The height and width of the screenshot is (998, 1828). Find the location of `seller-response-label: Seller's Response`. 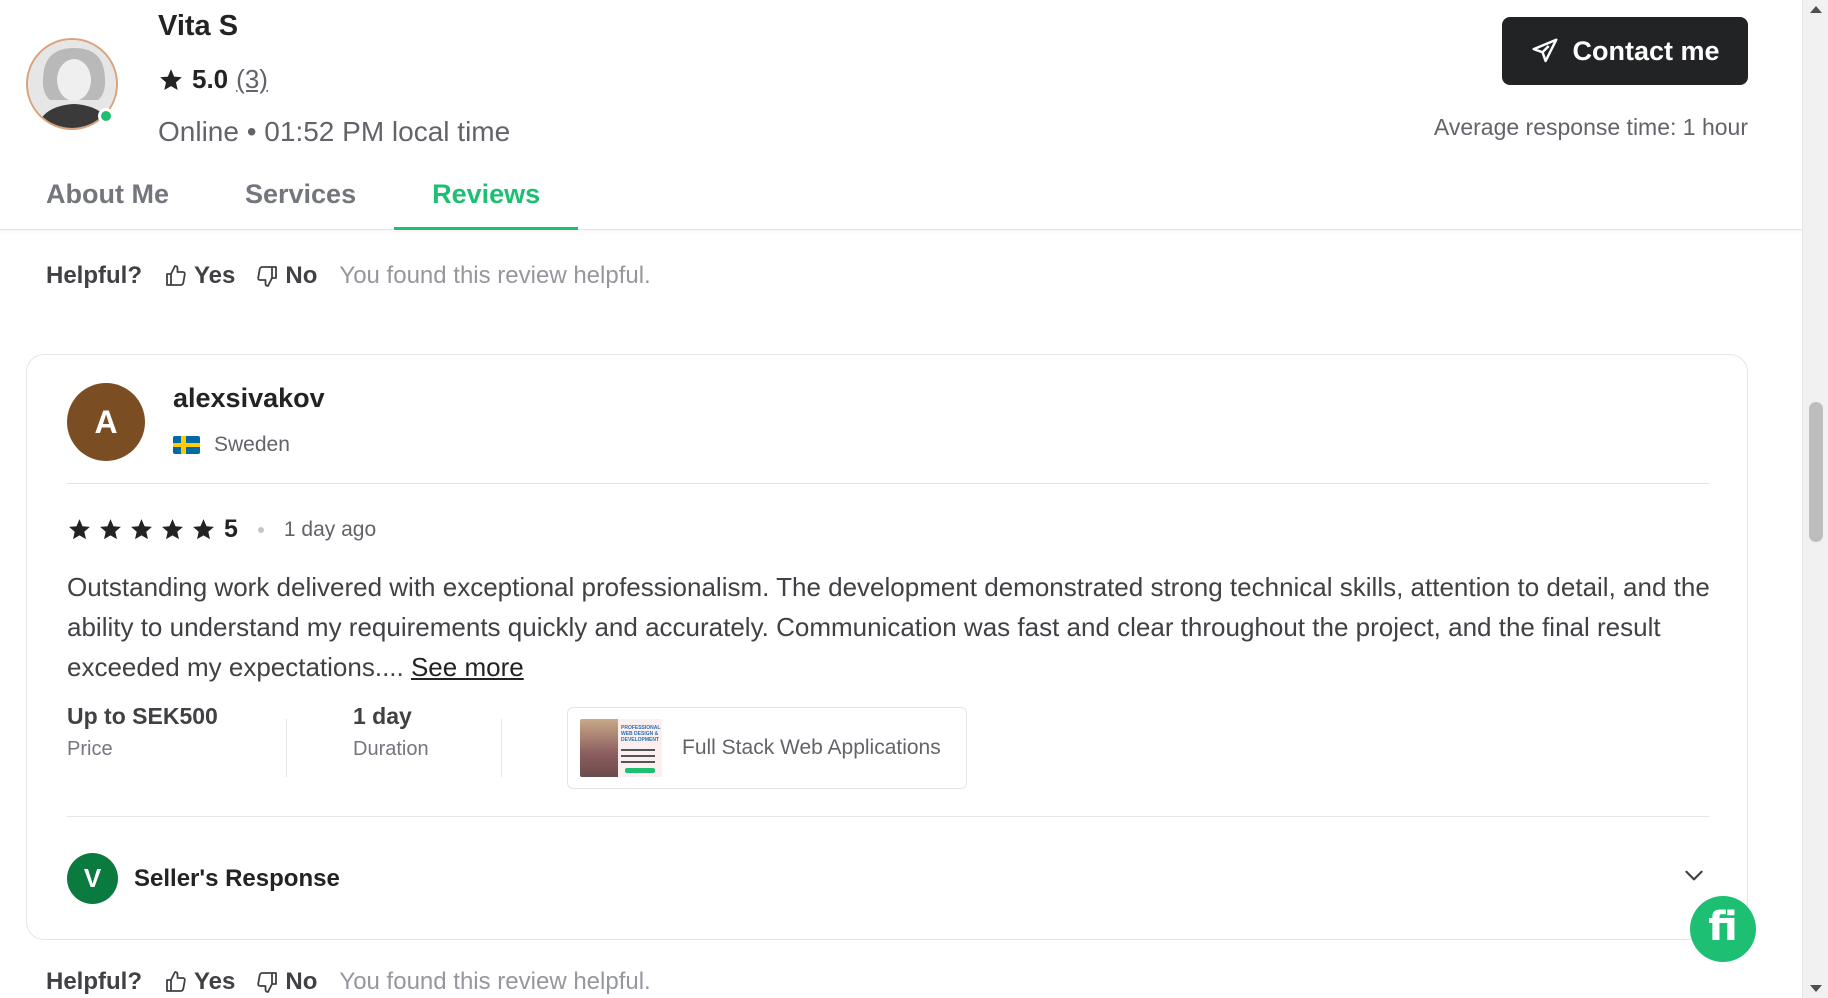

seller-response-label: Seller's Response is located at coordinates (237, 878).